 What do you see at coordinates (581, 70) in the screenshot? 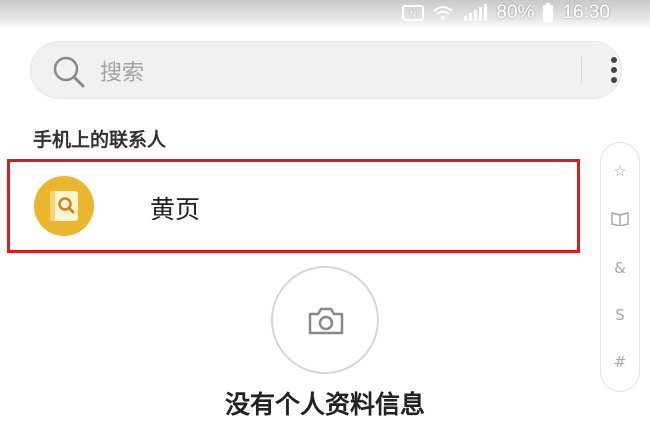
I see `search-divider` at bounding box center [581, 70].